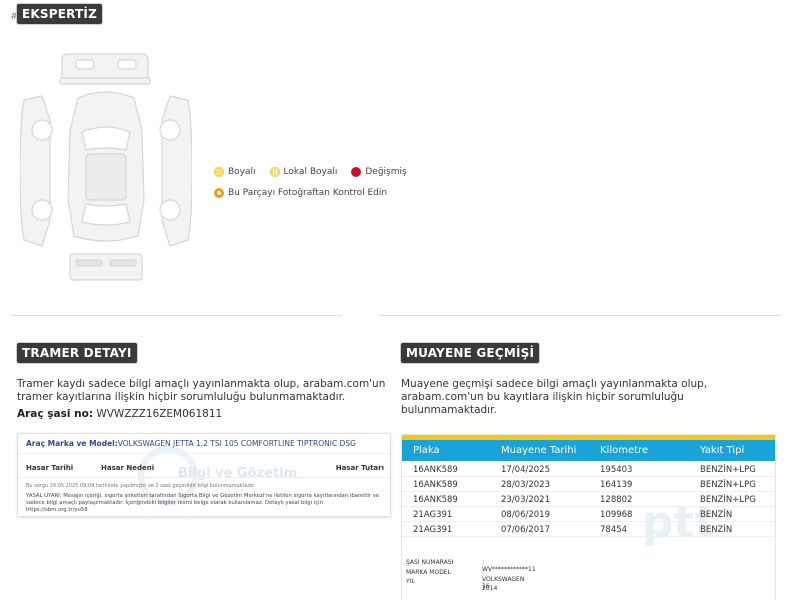  I want to click on info-key: YIL, so click(410, 581).